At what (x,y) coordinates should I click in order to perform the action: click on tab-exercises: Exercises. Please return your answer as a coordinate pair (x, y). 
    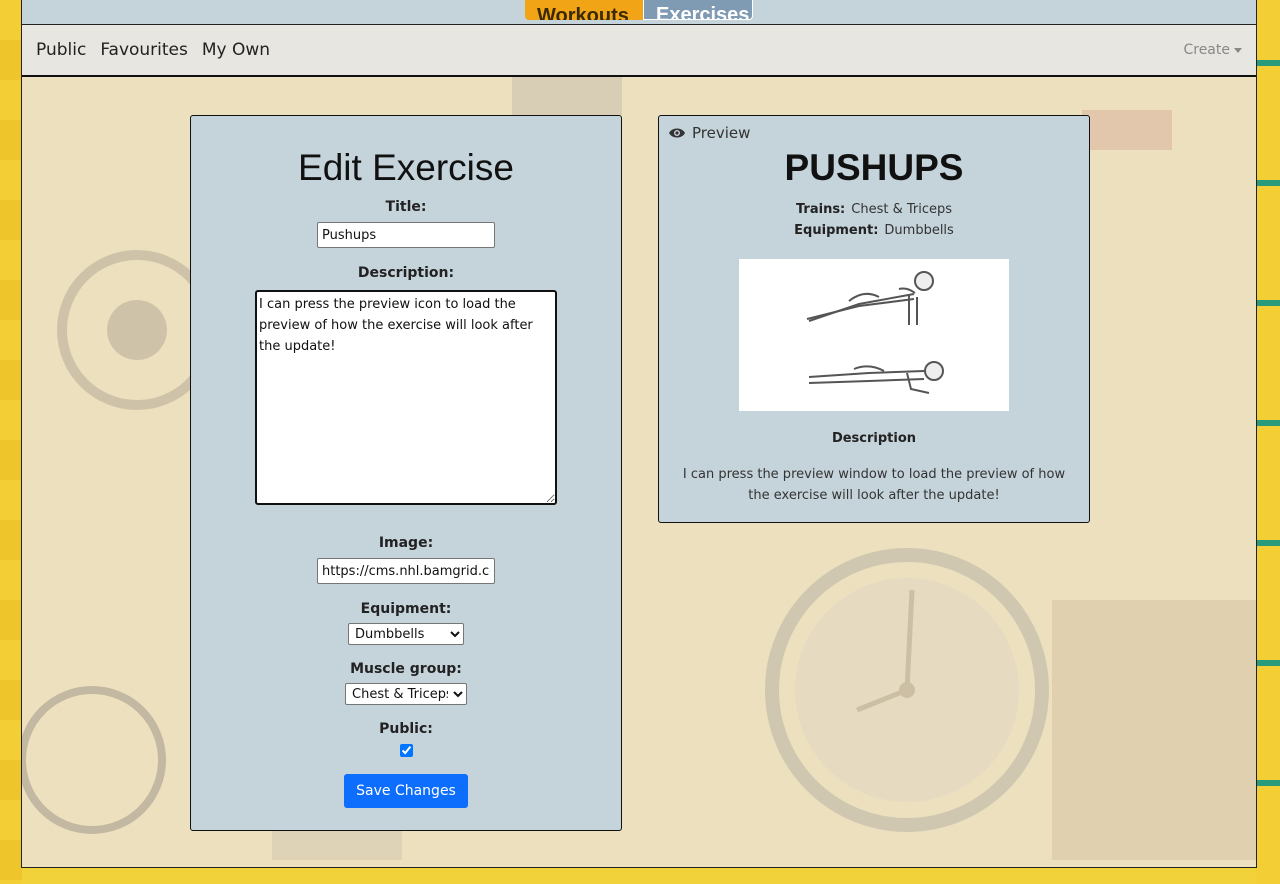
    Looking at the image, I should click on (698, 10).